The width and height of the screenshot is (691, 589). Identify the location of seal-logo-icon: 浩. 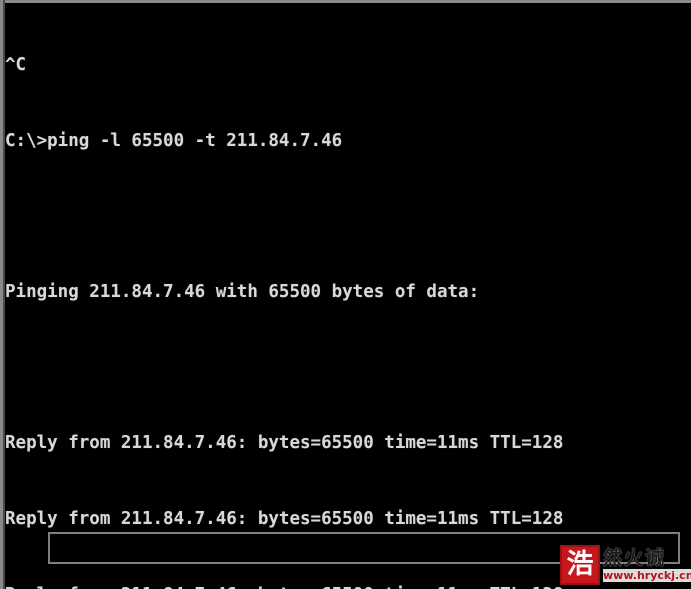
(580, 565).